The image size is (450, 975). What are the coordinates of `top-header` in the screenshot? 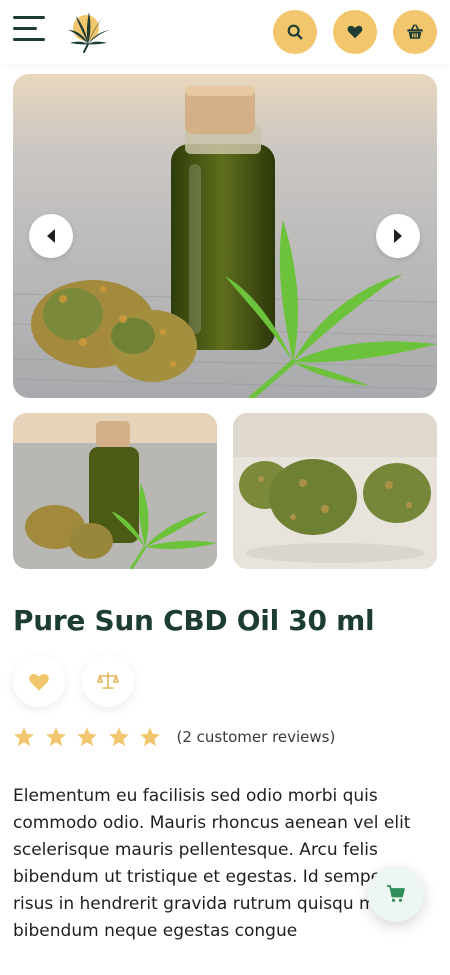 It's located at (225, 32).